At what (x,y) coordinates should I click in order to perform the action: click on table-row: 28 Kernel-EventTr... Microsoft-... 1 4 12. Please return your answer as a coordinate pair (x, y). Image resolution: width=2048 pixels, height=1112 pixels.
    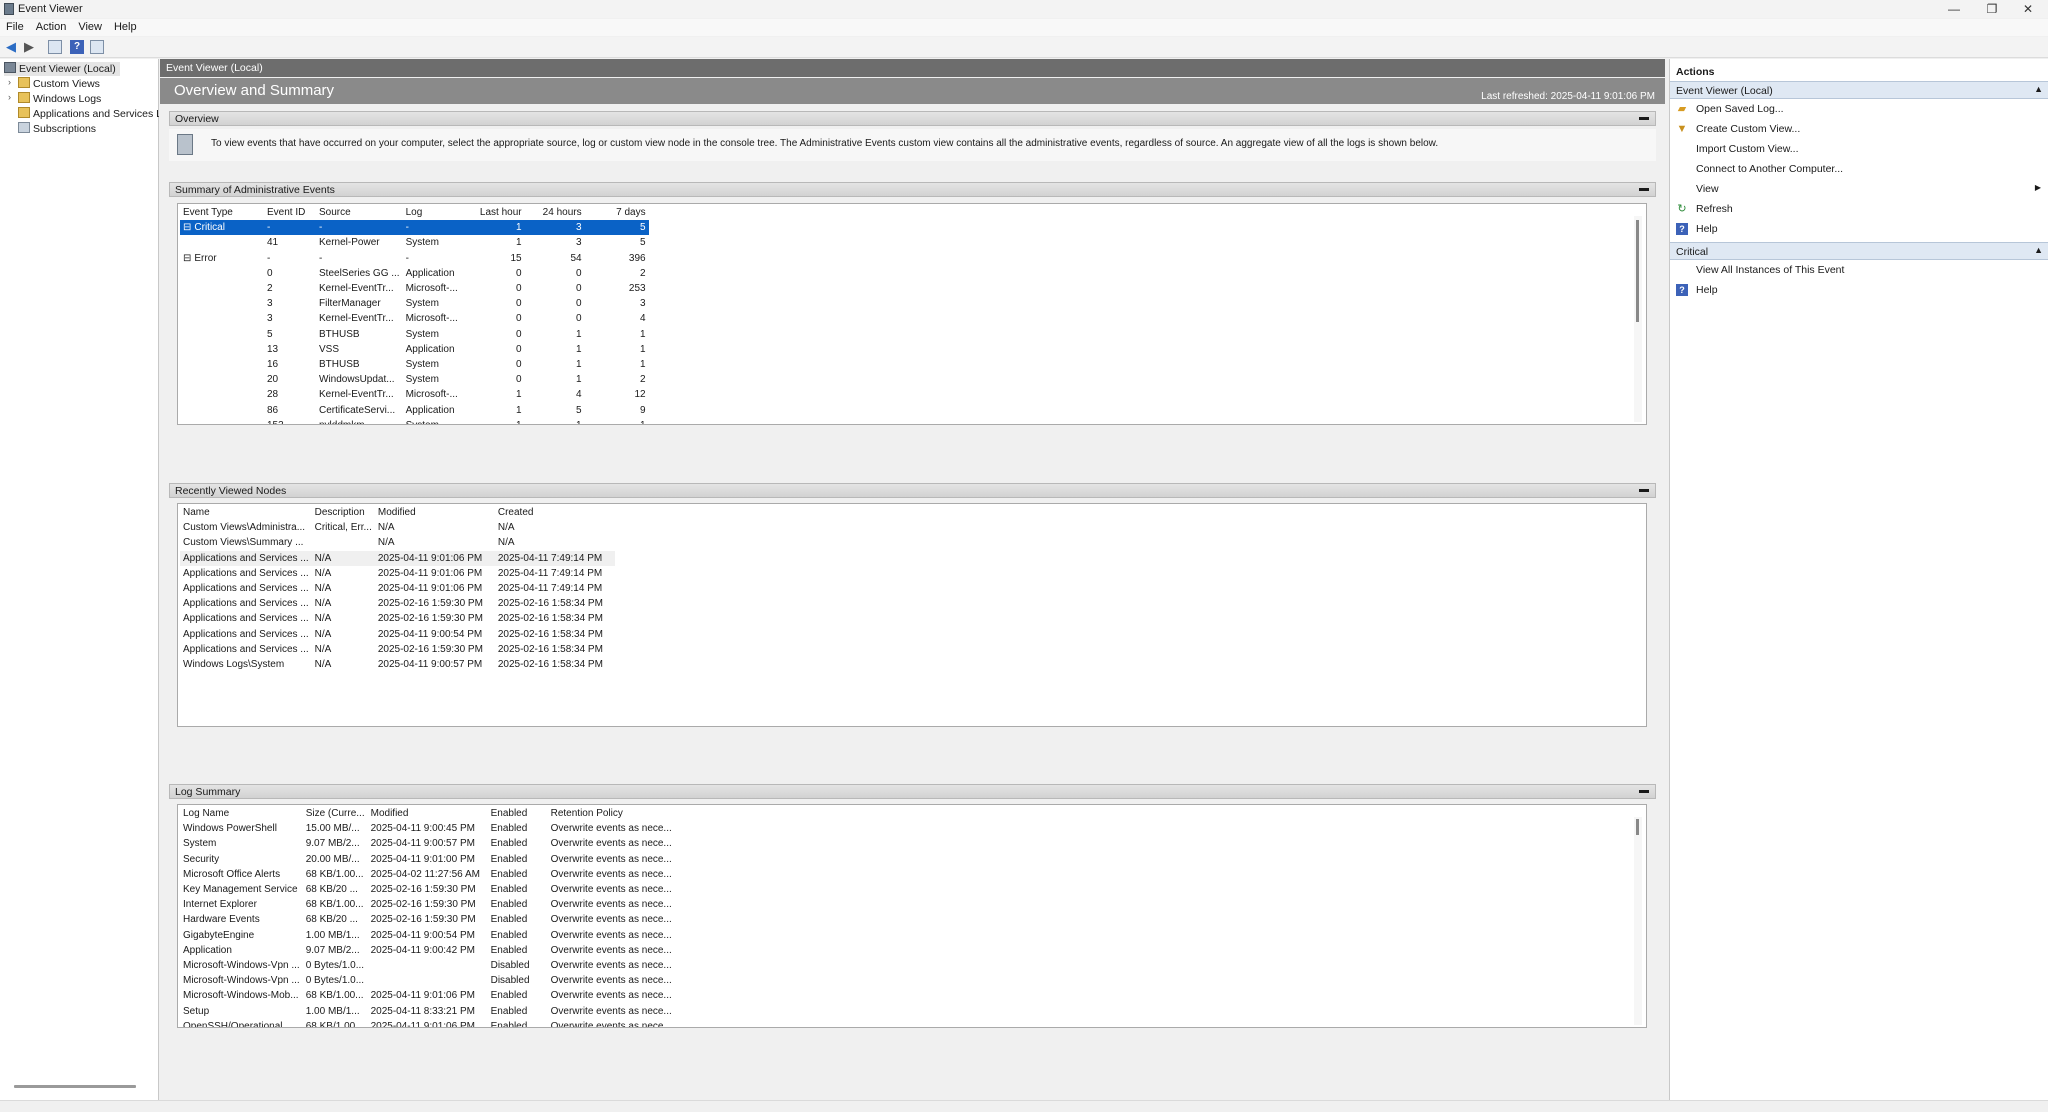
    Looking at the image, I should click on (414, 394).